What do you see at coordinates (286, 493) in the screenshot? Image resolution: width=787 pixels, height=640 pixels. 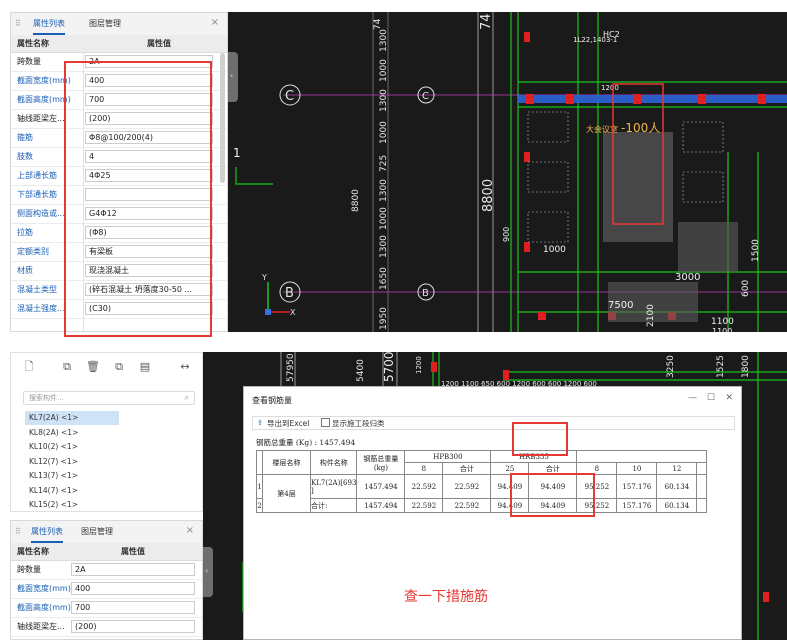 I see `cell-floor: 第4层` at bounding box center [286, 493].